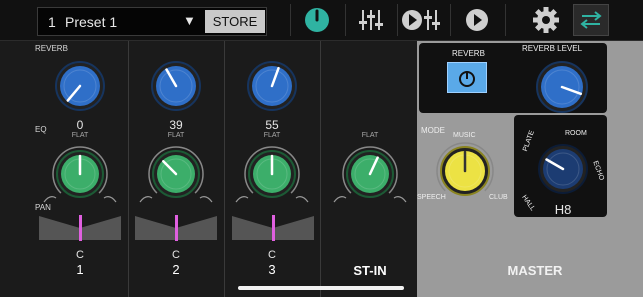 Image resolution: width=643 pixels, height=297 pixels. I want to click on play-icon, so click(476, 20).